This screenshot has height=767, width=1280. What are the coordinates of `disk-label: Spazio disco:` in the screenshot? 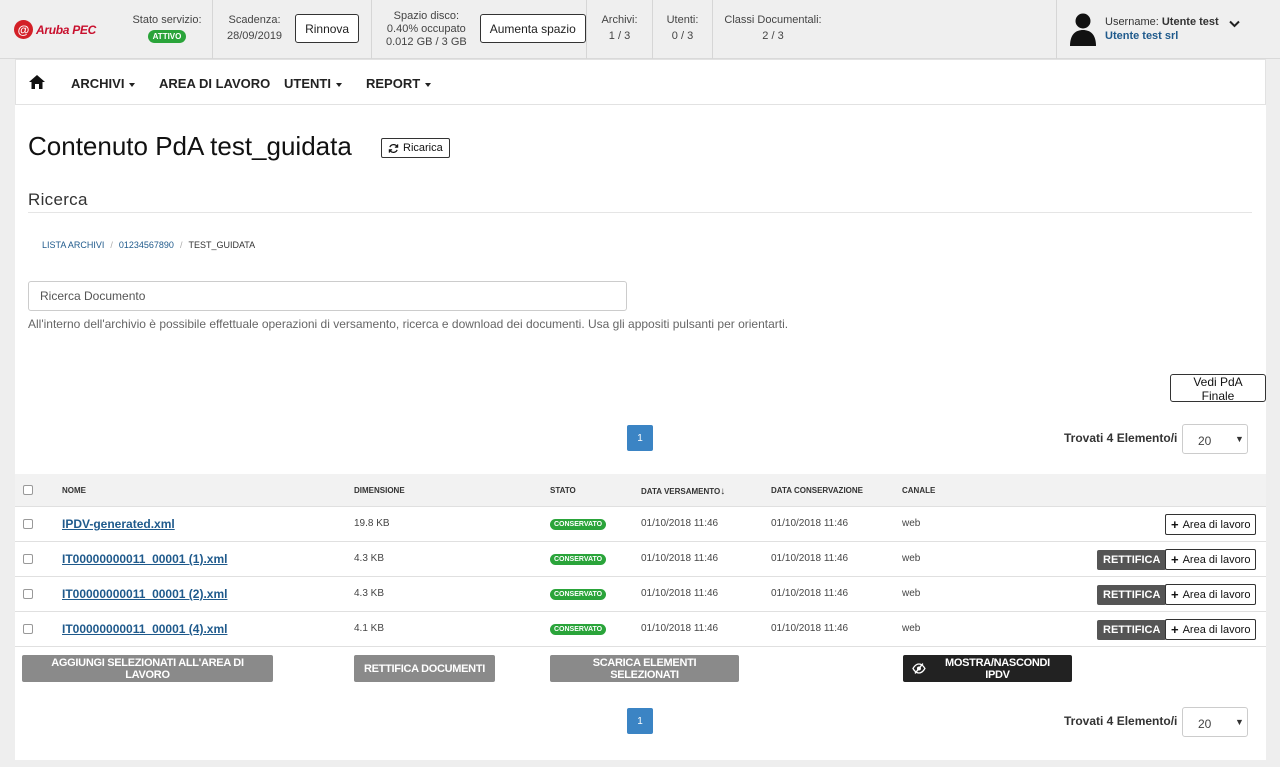 It's located at (426, 16).